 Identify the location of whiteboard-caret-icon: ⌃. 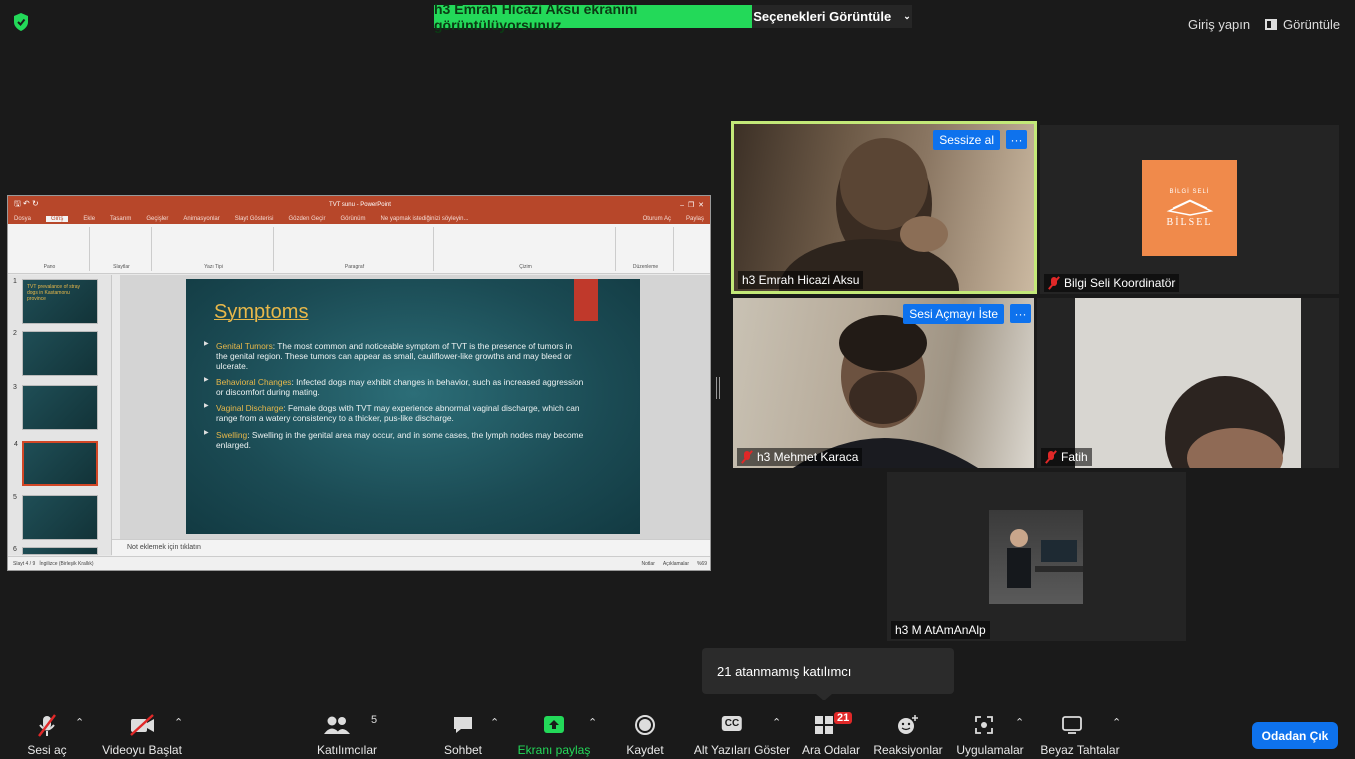
(1116, 722).